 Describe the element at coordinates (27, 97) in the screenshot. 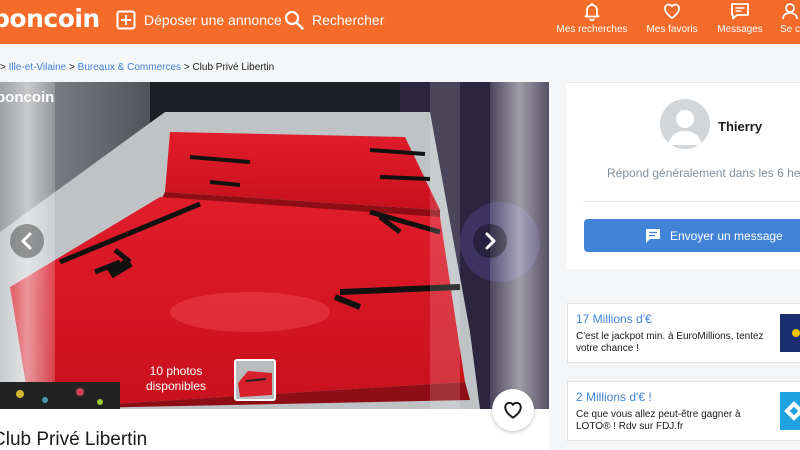

I see `photo-watermark: boncoin` at that location.